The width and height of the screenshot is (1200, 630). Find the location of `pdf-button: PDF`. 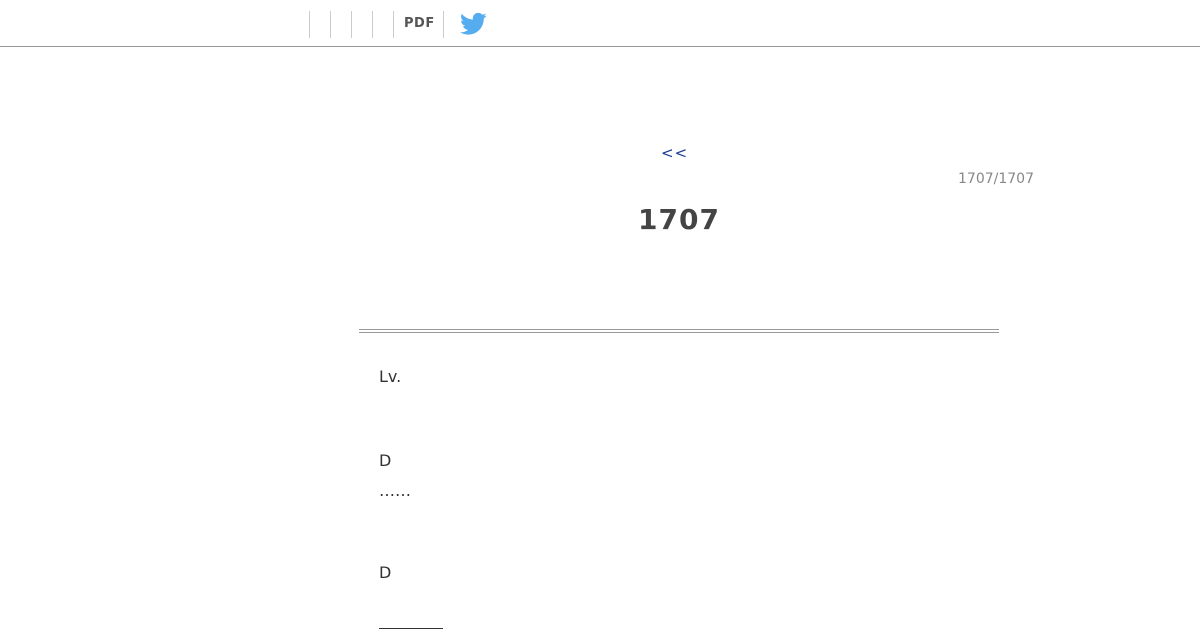

pdf-button: PDF is located at coordinates (419, 23).